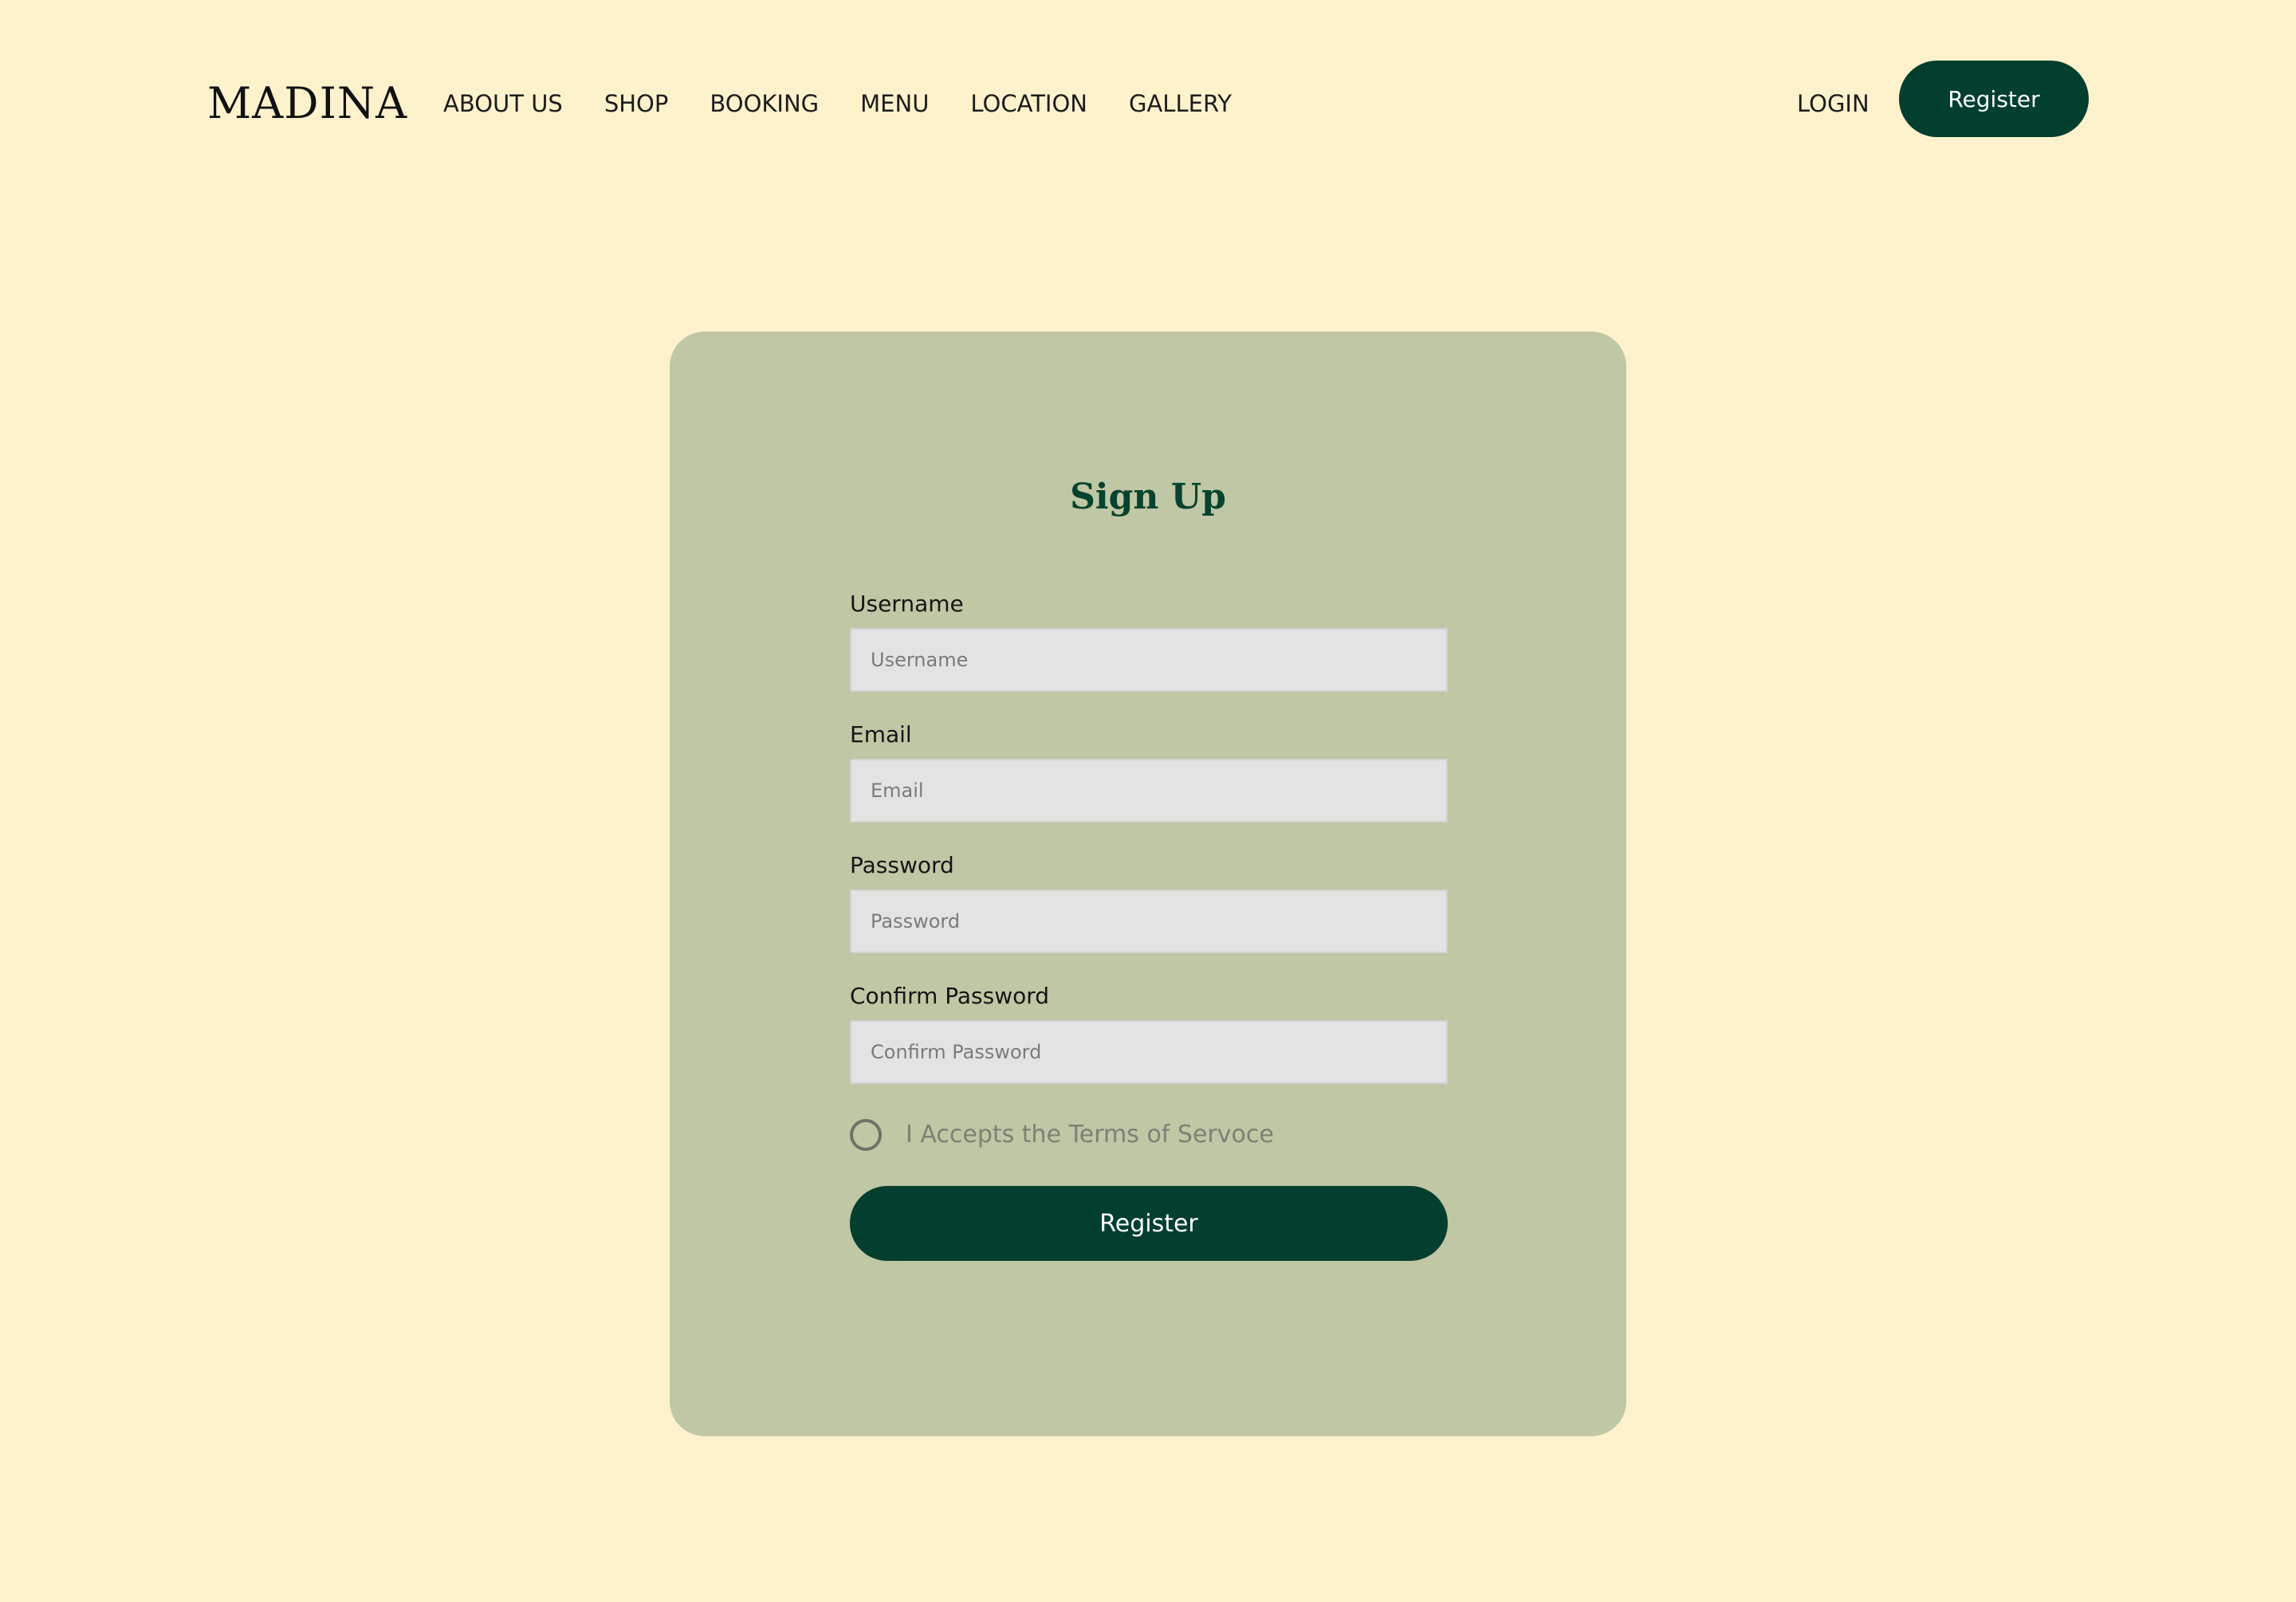  What do you see at coordinates (902, 865) in the screenshot?
I see `password-label: Password` at bounding box center [902, 865].